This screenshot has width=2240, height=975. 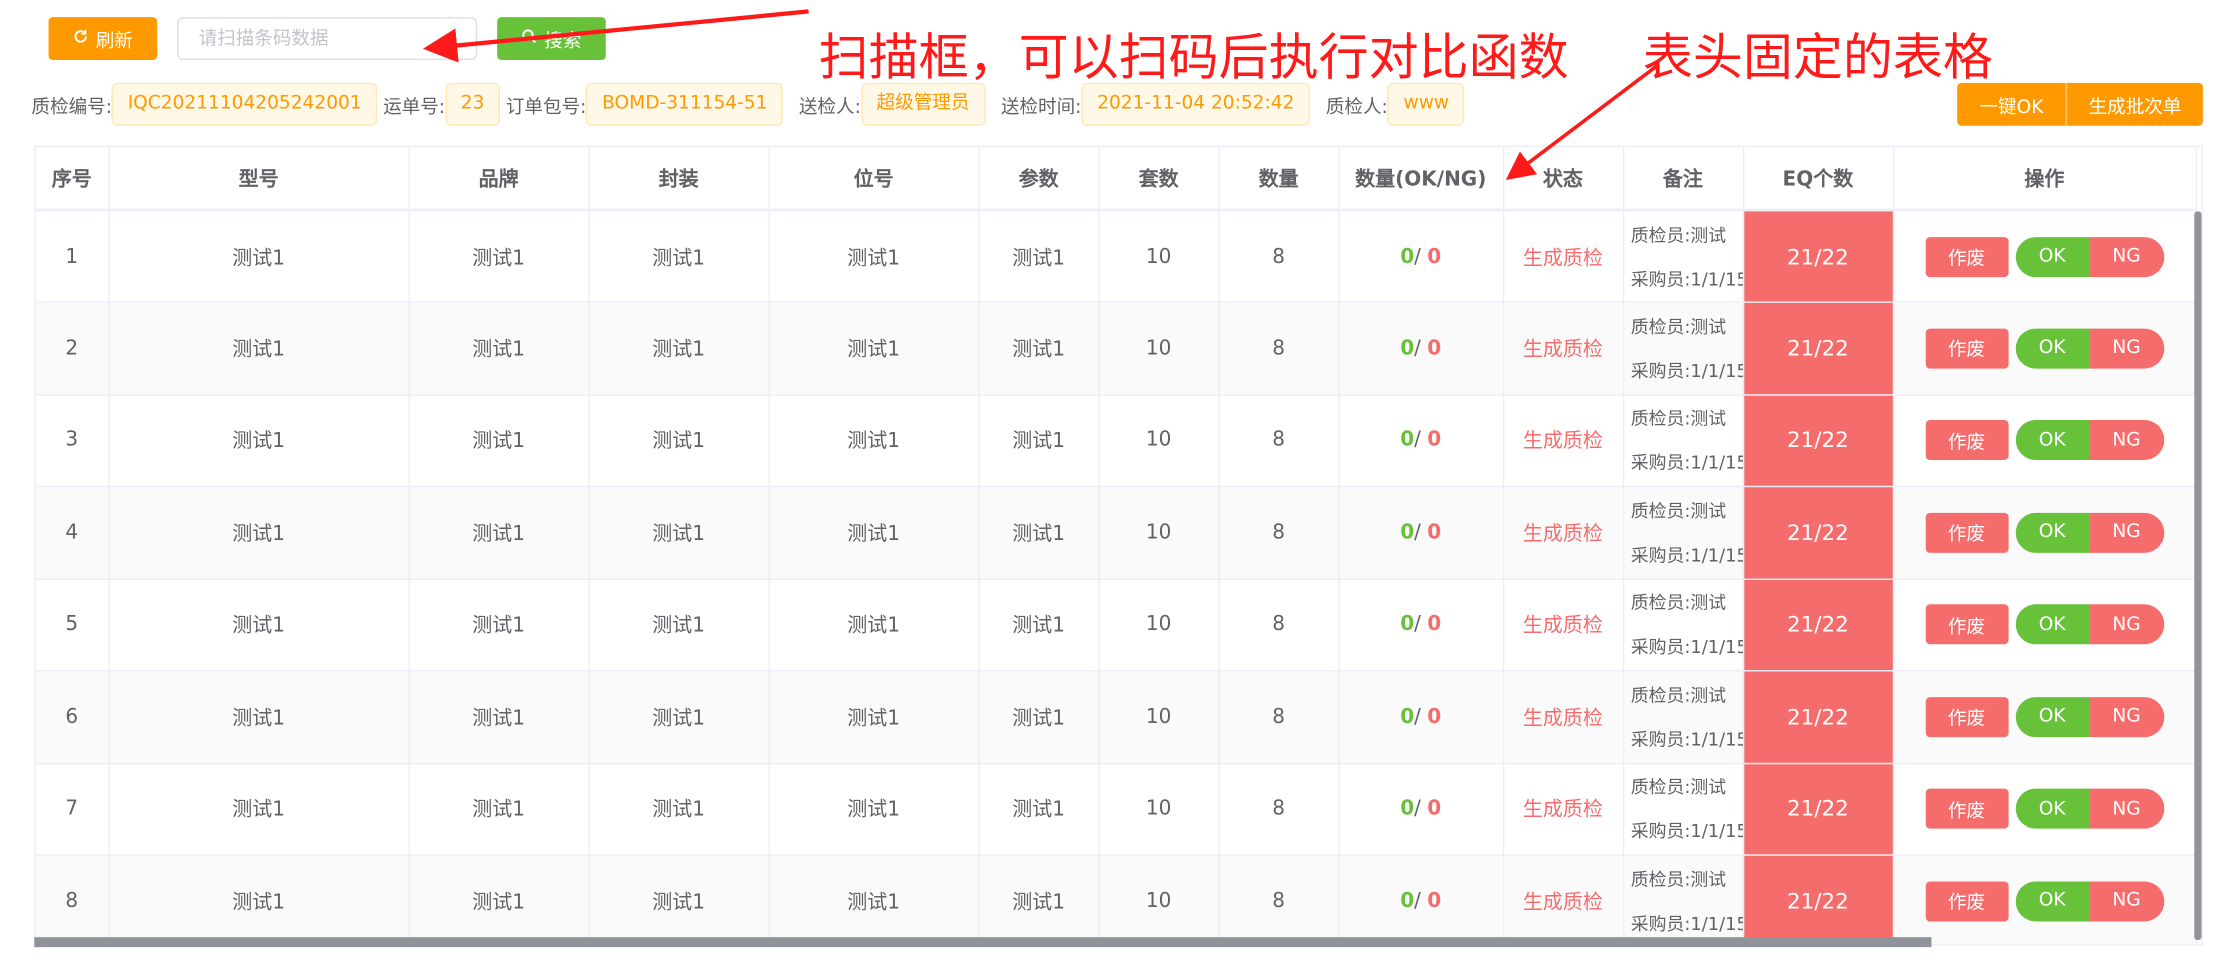 I want to click on refresh-icon, so click(x=81, y=38).